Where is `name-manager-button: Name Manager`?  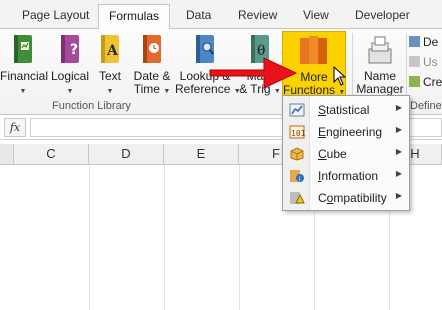
name-manager-button: Name Manager is located at coordinates (380, 64).